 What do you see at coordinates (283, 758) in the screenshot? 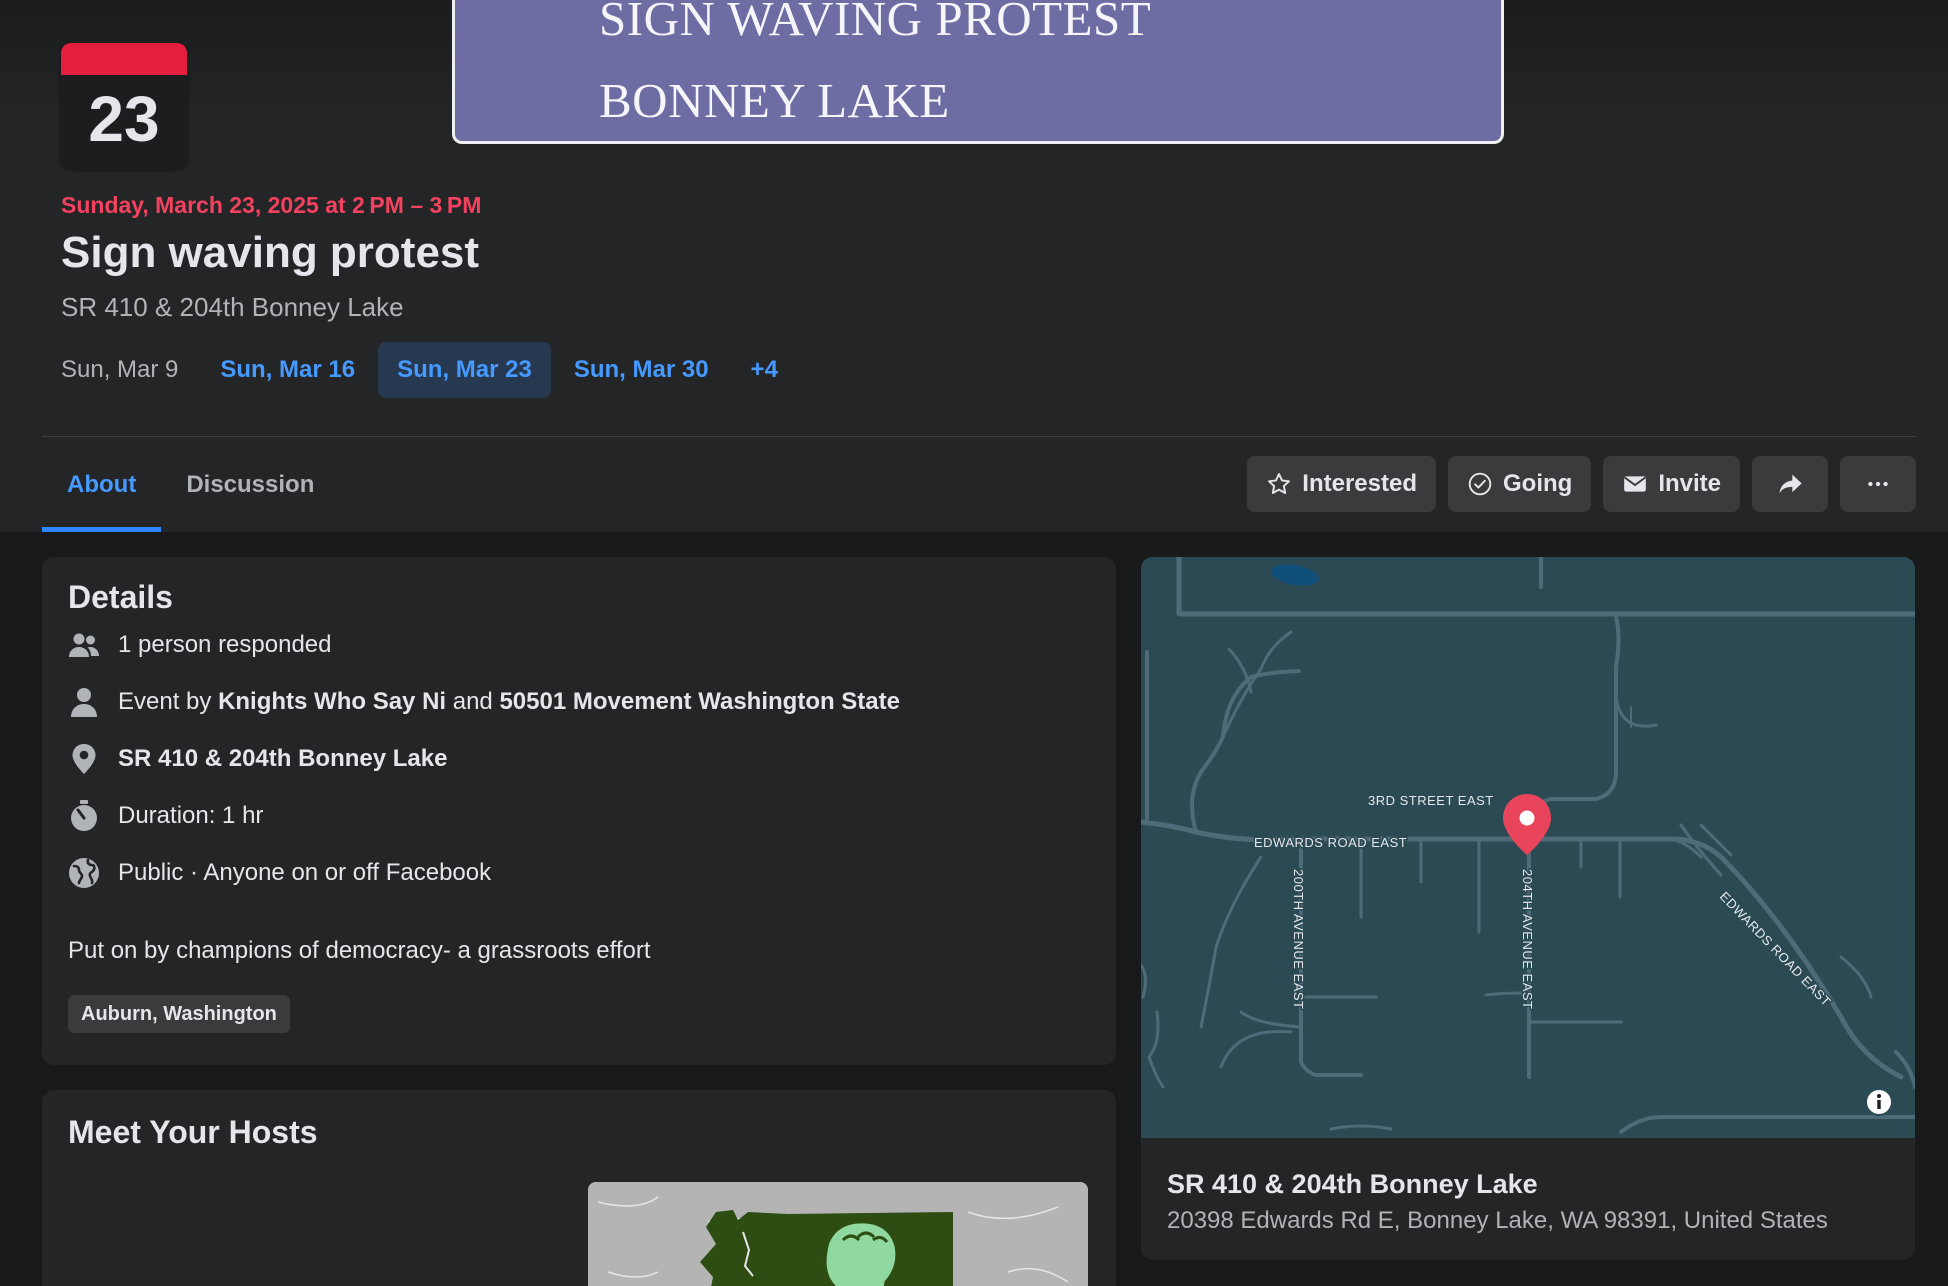
I see `location-text: SR 410 & 204th Bonney Lake` at bounding box center [283, 758].